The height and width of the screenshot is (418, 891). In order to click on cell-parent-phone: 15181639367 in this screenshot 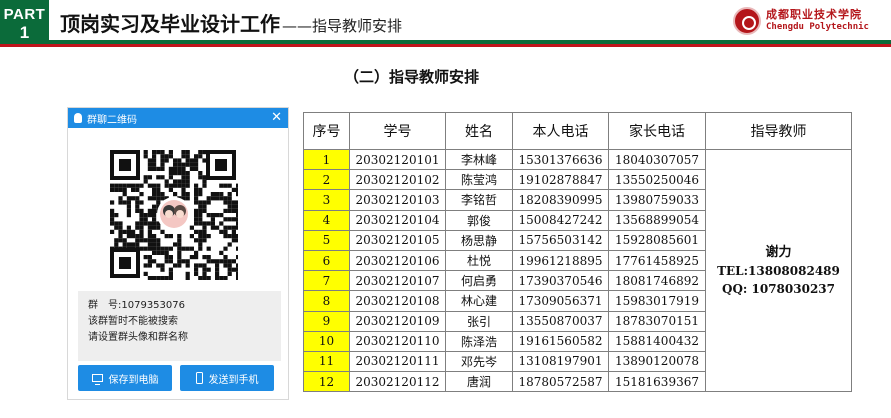, I will do `click(657, 382)`.